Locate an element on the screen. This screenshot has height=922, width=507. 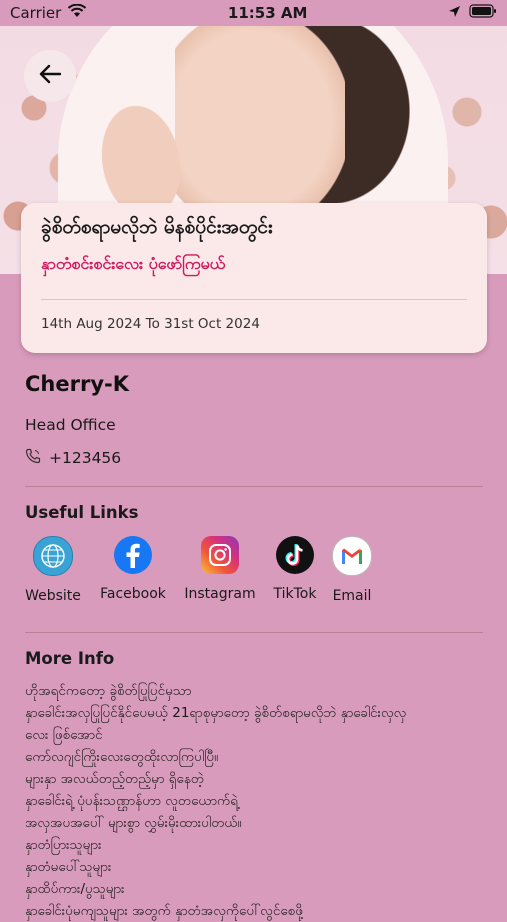
link-instagram: Instagram is located at coordinates (220, 569).